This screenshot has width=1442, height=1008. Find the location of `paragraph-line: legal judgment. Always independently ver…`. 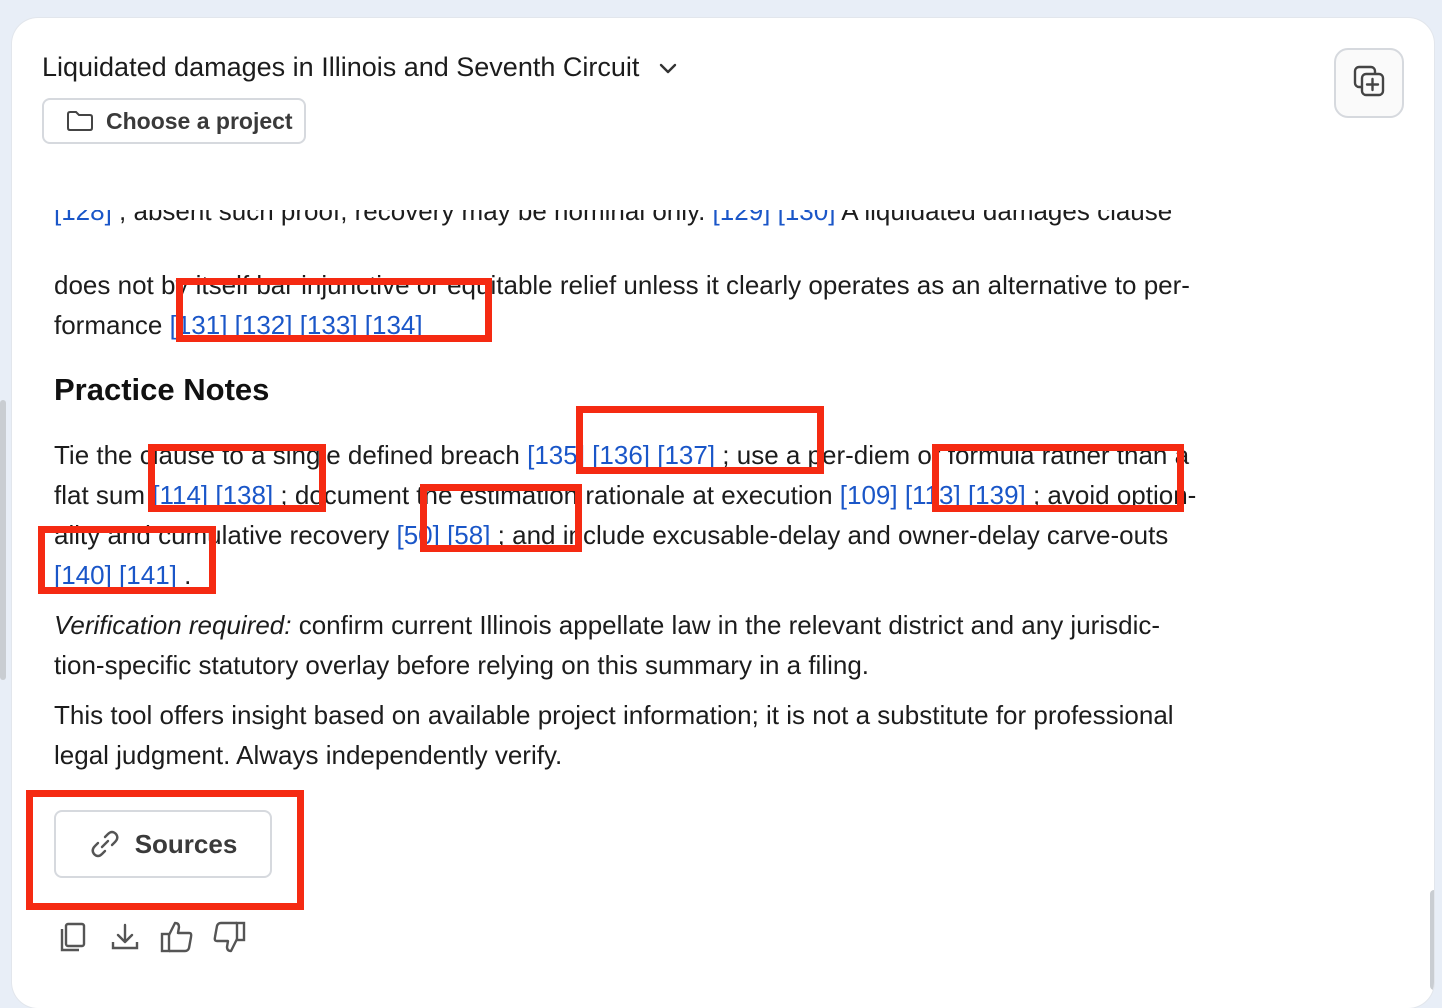

paragraph-line: legal judgment. Always independently ver… is located at coordinates (308, 755).